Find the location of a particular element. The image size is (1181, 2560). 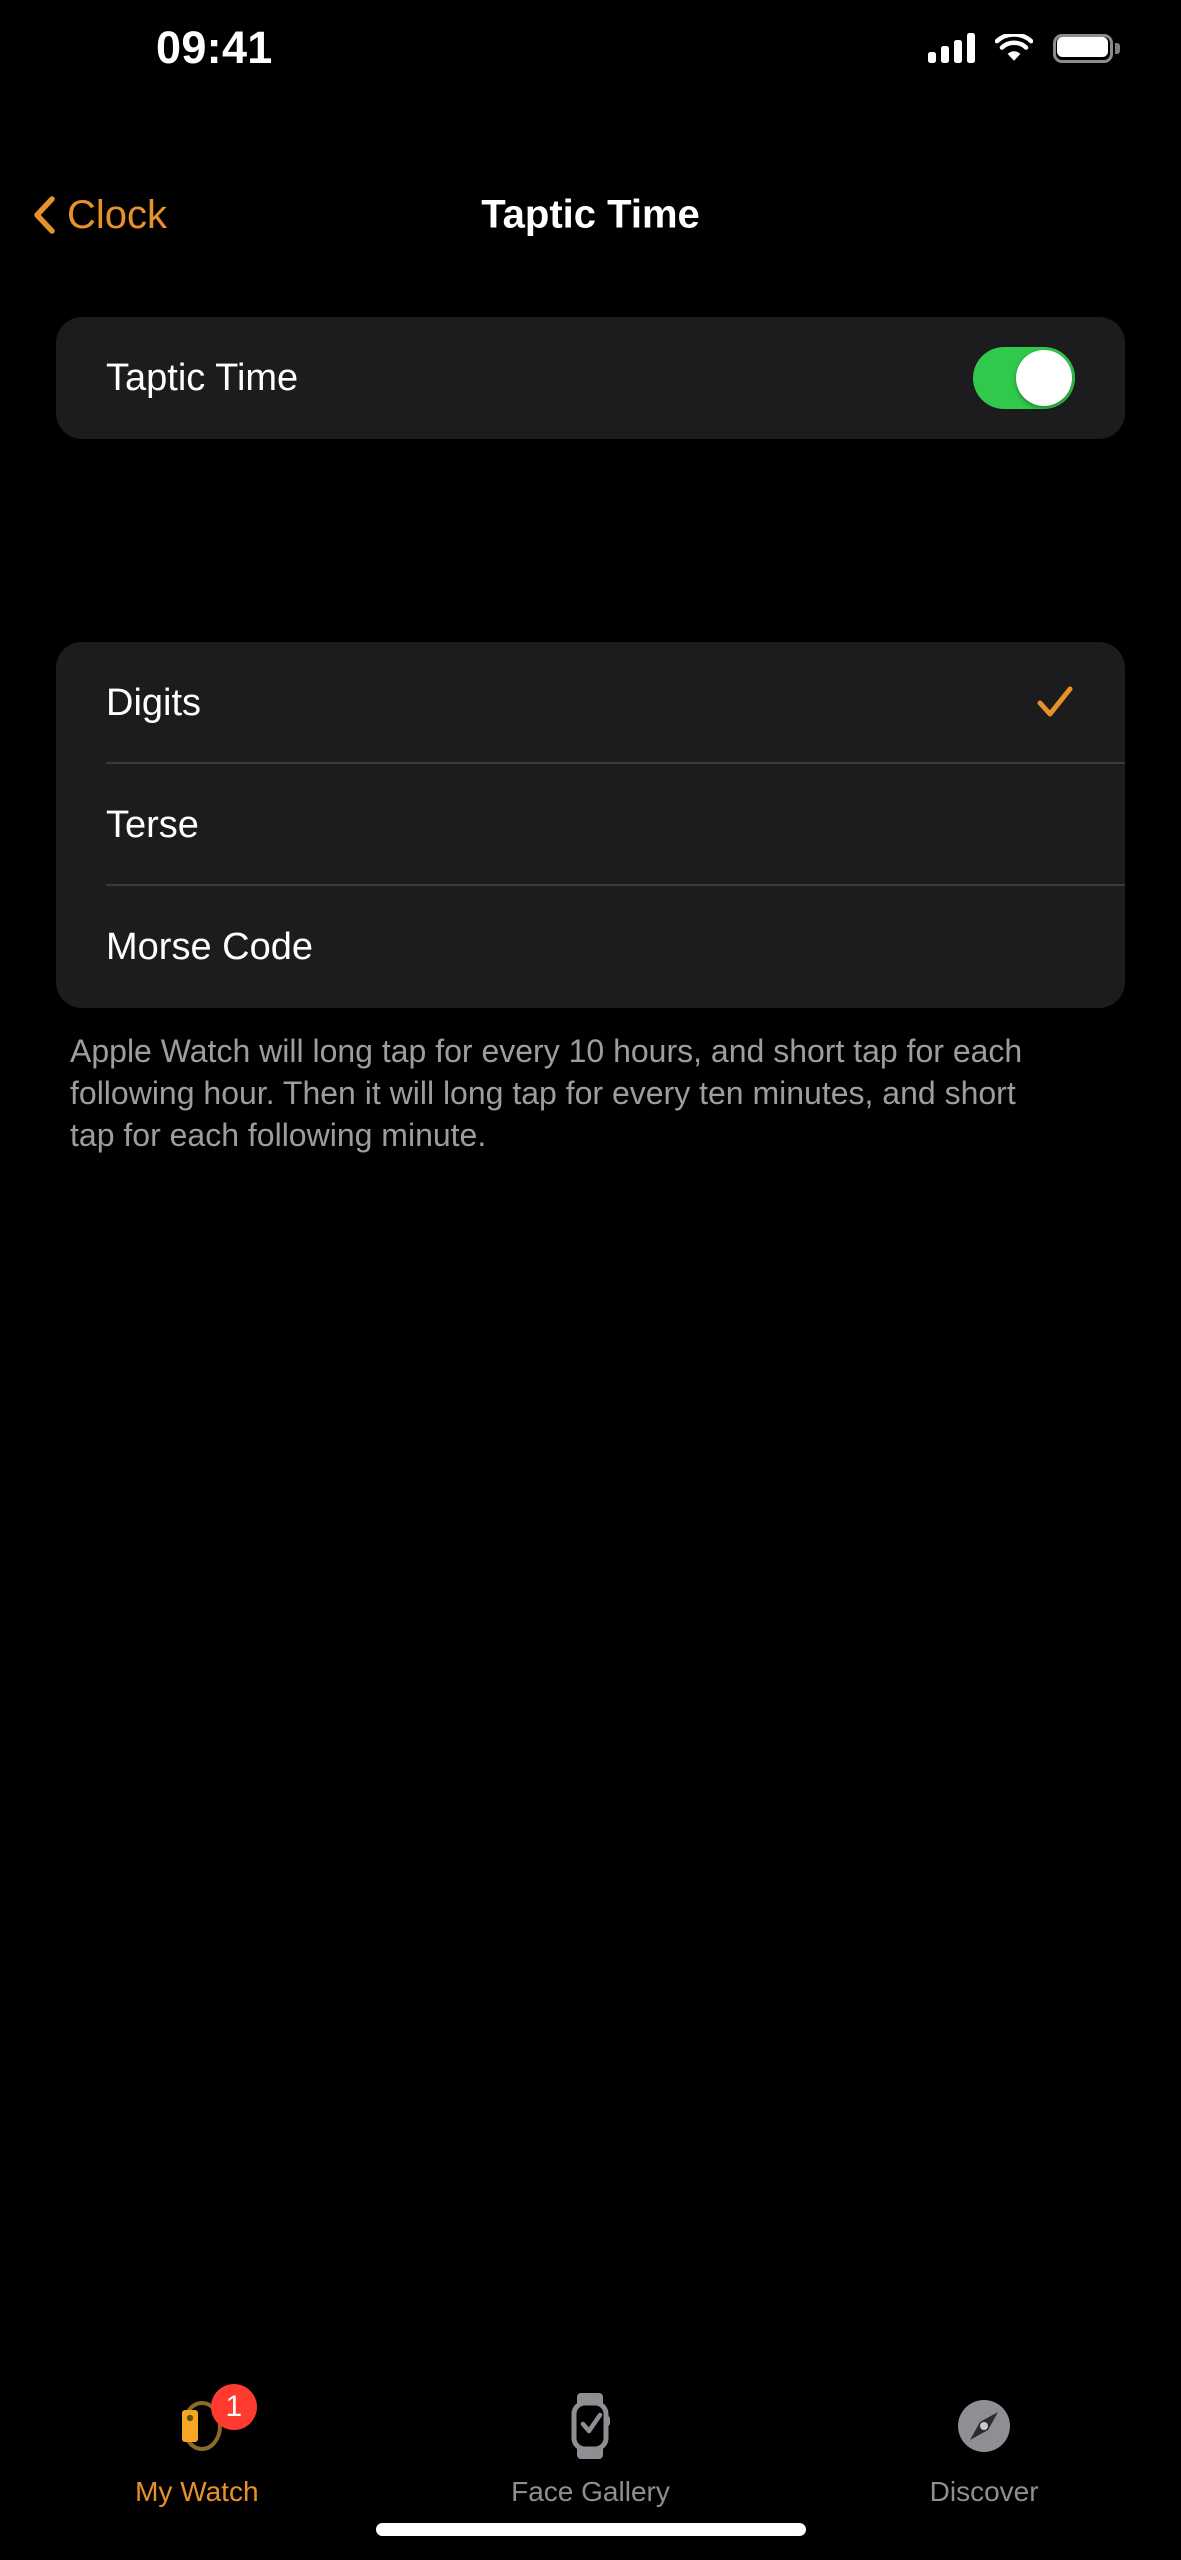

compass-icon-wrap is located at coordinates (984, 2426).